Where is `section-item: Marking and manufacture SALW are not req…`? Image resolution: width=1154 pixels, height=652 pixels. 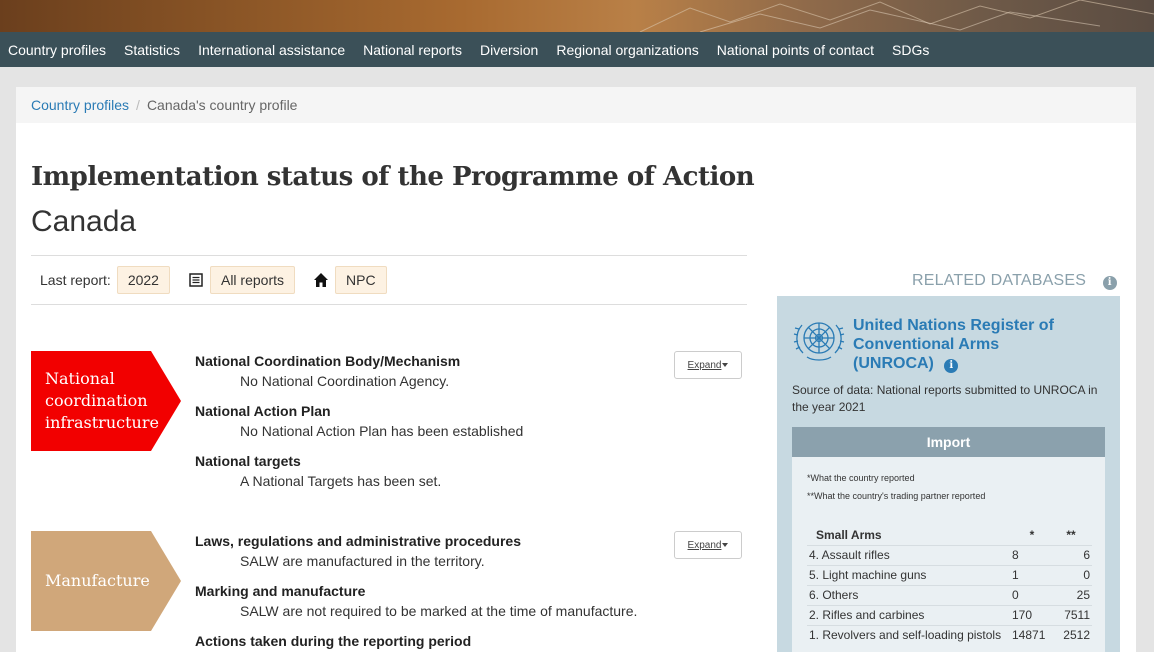 section-item: Marking and manufacture SALW are not req… is located at coordinates (416, 601).